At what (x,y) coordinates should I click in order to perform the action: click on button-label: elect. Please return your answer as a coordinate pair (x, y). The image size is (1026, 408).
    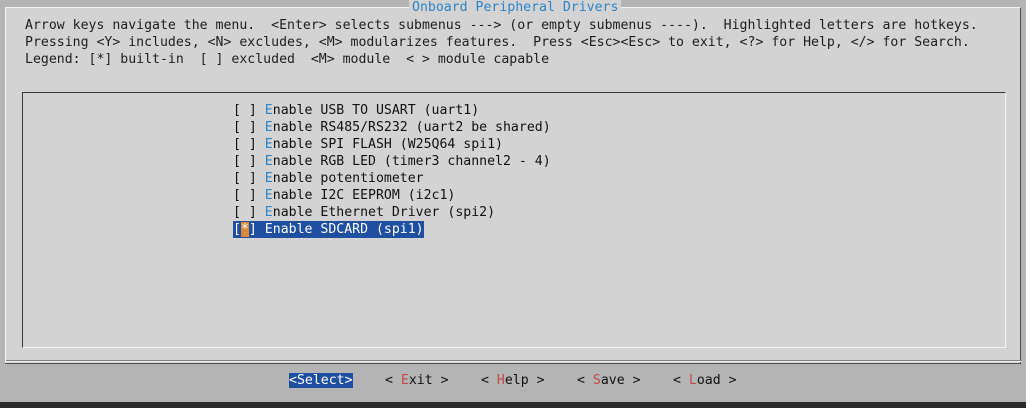
    Looking at the image, I should click on (324, 380).